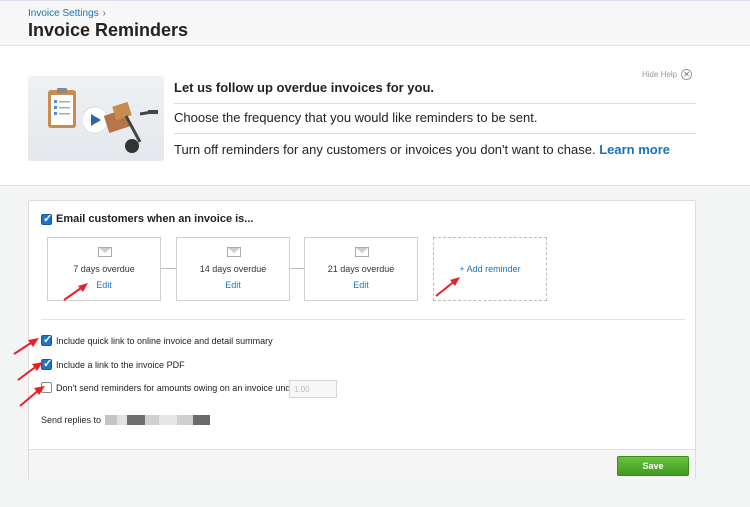 The width and height of the screenshot is (750, 507). I want to click on learn-more-link: Learn more, so click(634, 149).